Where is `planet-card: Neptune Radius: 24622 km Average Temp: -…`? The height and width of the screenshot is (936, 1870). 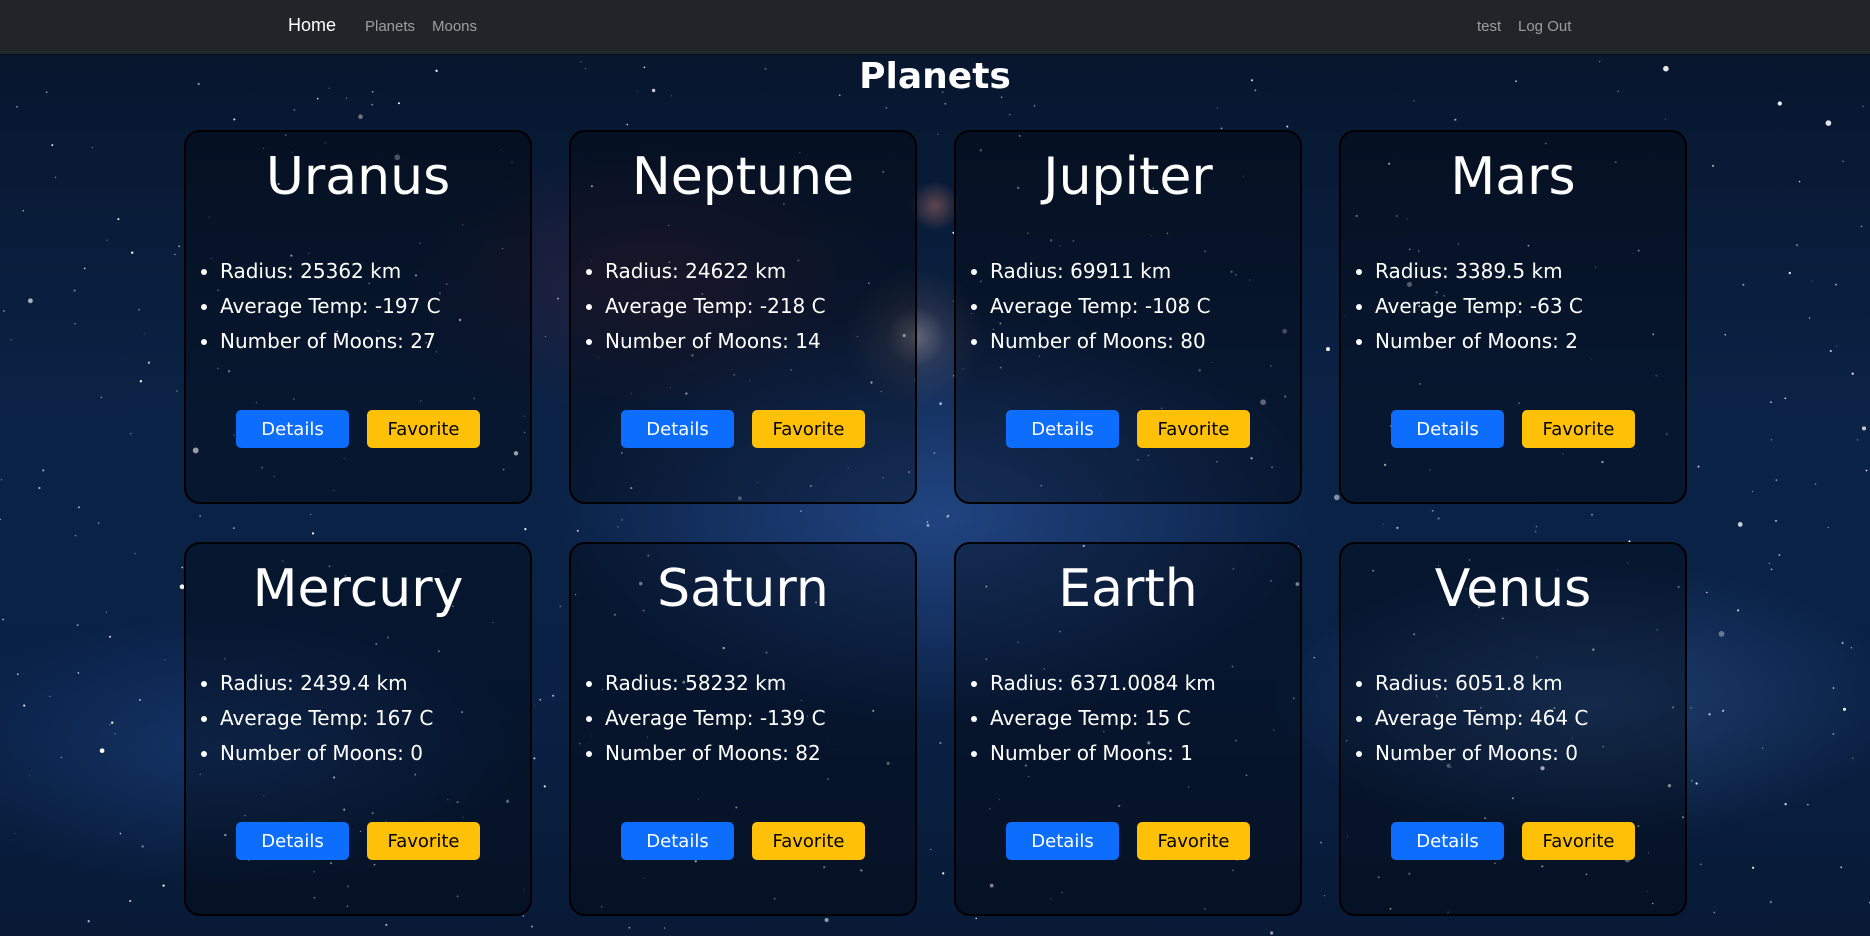 planet-card: Neptune Radius: 24622 km Average Temp: -… is located at coordinates (743, 317).